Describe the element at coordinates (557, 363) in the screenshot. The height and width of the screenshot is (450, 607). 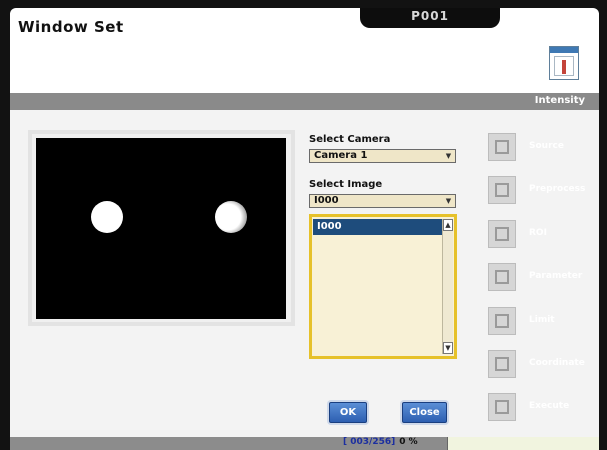
I see `nav-label-coordinate: Coordinate` at that location.